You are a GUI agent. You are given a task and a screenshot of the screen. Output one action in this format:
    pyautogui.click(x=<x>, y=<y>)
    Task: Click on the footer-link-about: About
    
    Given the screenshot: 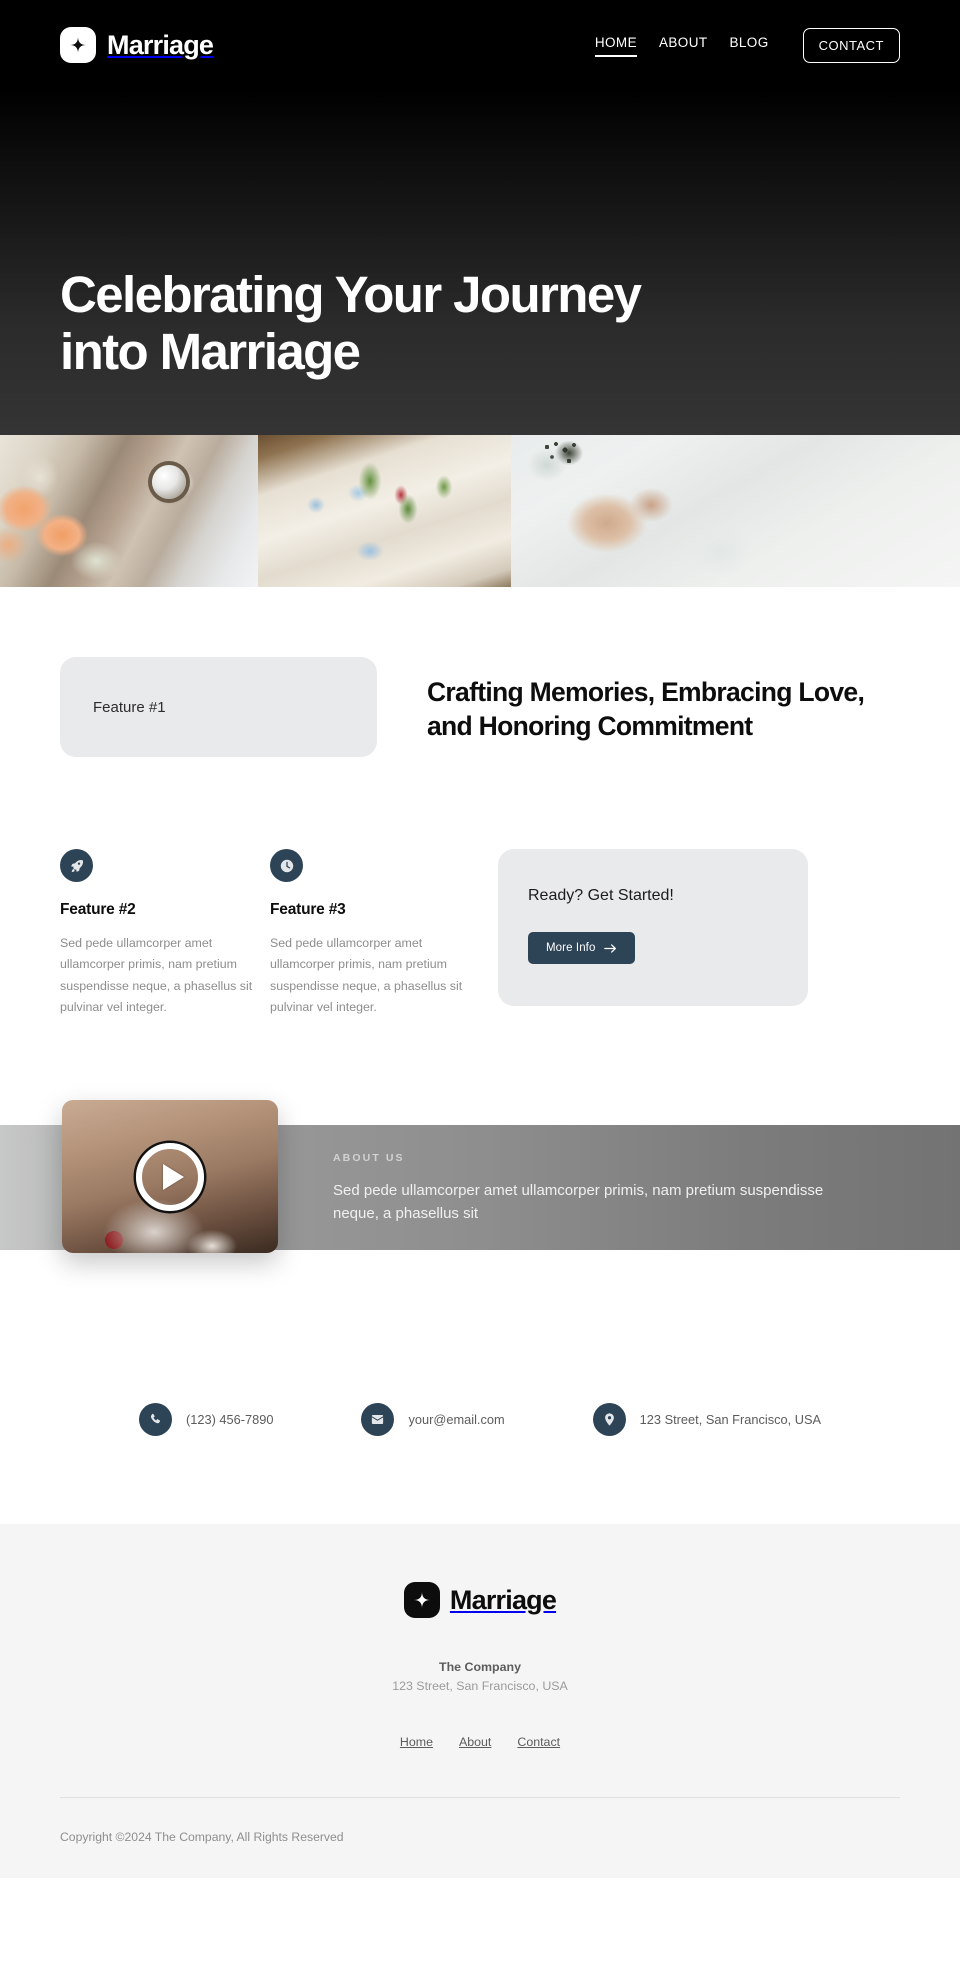 What is the action you would take?
    pyautogui.click(x=475, y=1742)
    